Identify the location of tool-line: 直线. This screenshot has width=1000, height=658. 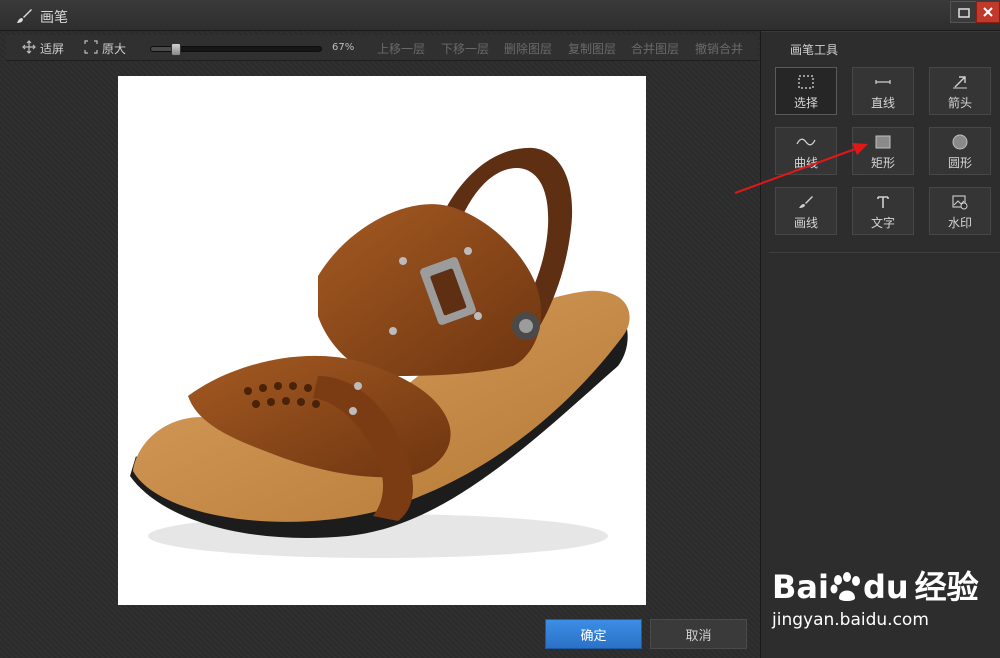
(883, 91).